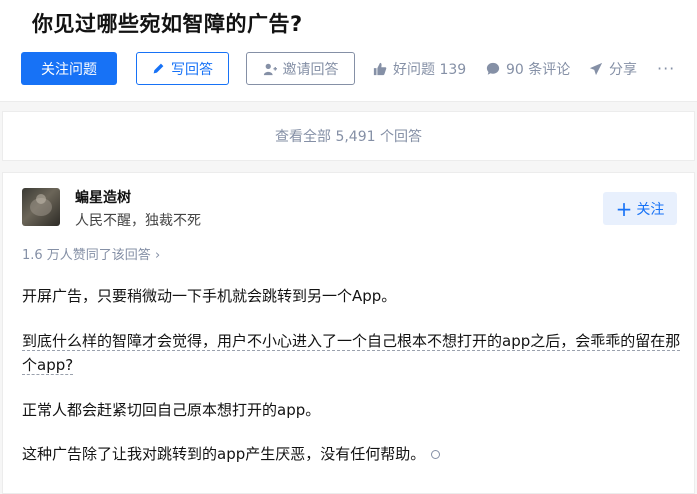  Describe the element at coordinates (103, 197) in the screenshot. I see `author-name: 蝙星造树` at that location.